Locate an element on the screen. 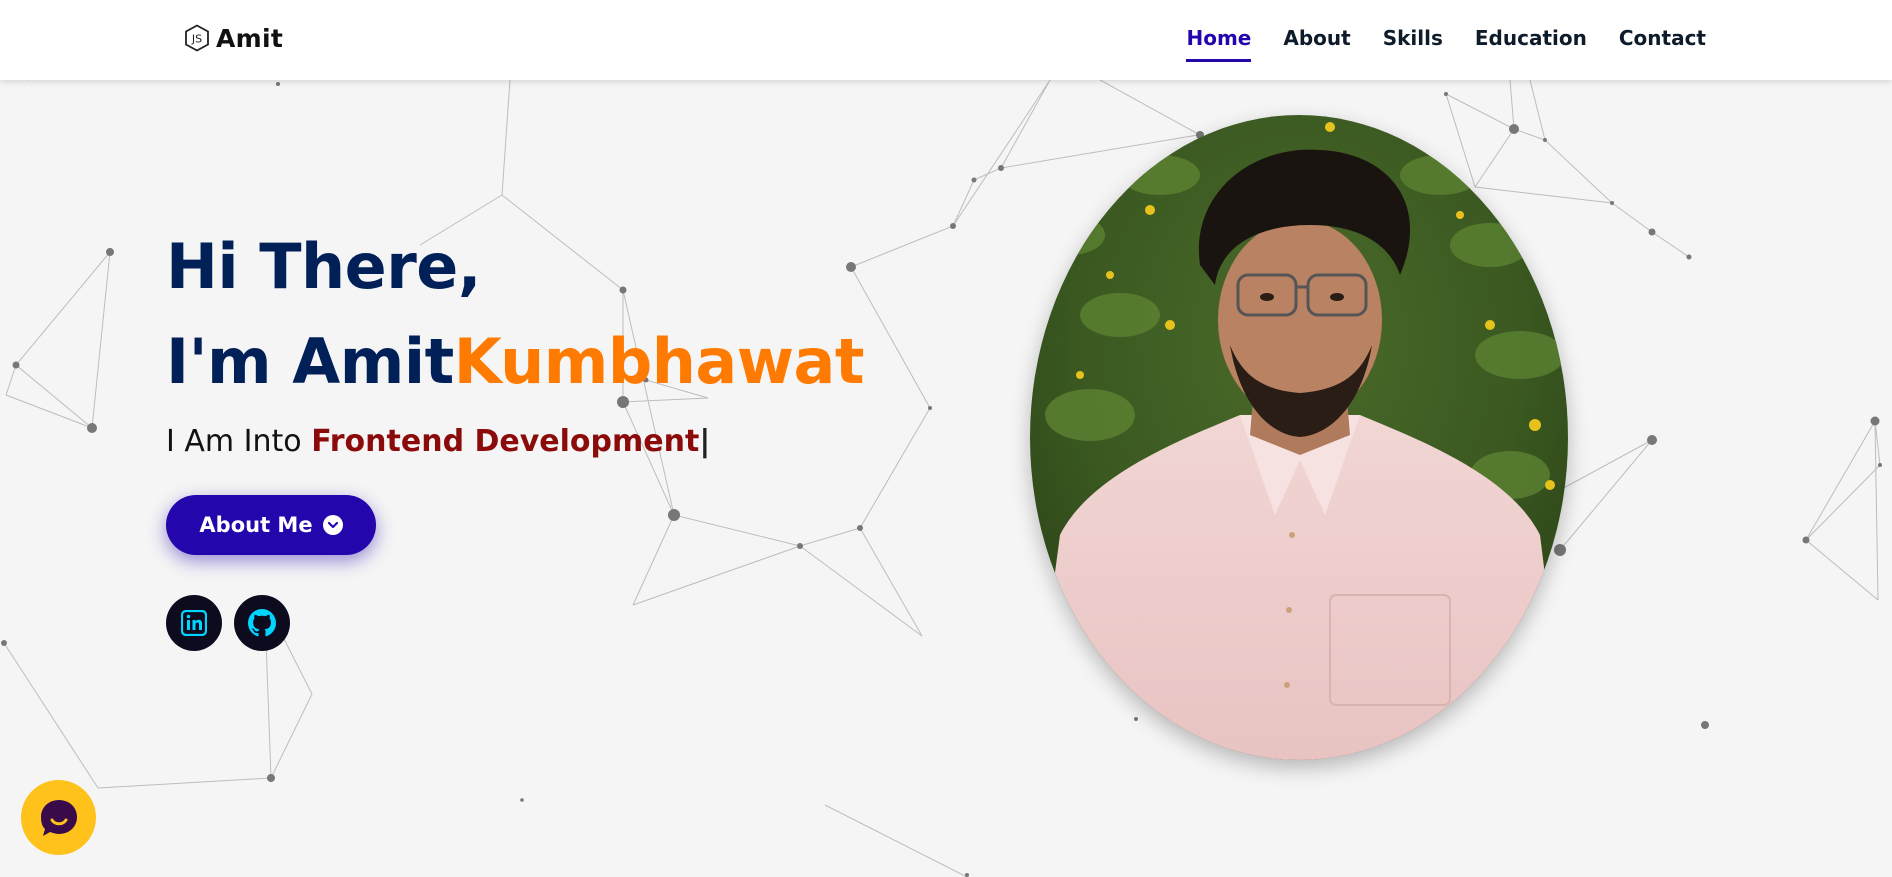 This screenshot has width=1892, height=877. chat-widget-icon is located at coordinates (58, 817).